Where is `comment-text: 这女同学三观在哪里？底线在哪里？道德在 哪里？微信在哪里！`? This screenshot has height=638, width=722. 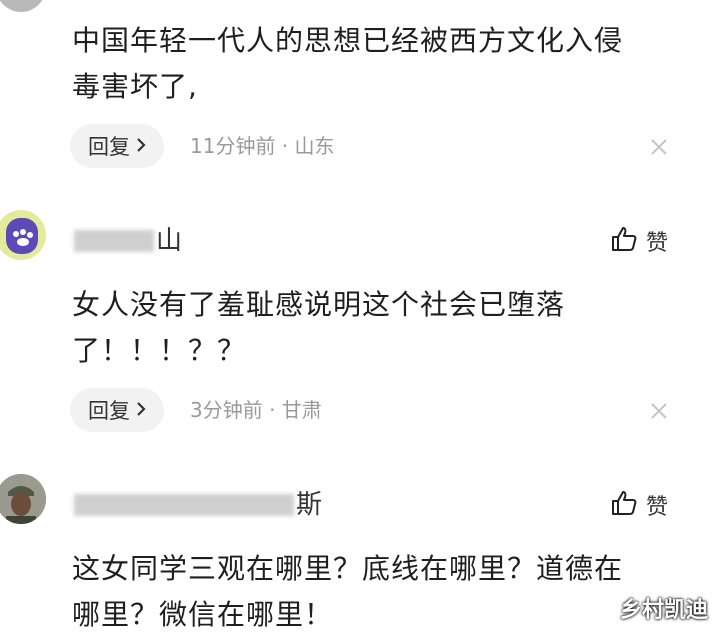 comment-text: 这女同学三观在哪里？底线在哪里？道德在 哪里？微信在哪里！ is located at coordinates (348, 591).